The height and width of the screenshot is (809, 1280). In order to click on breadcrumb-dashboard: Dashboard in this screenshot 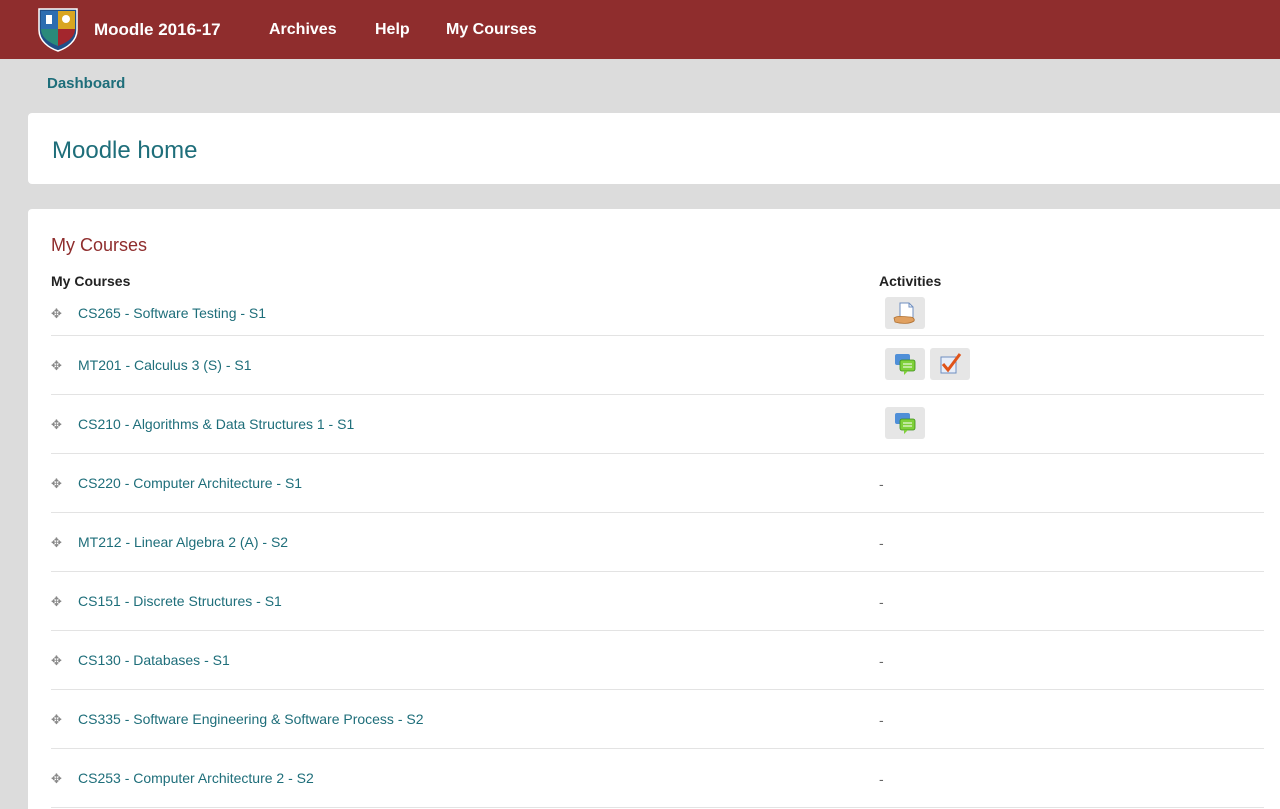, I will do `click(86, 83)`.